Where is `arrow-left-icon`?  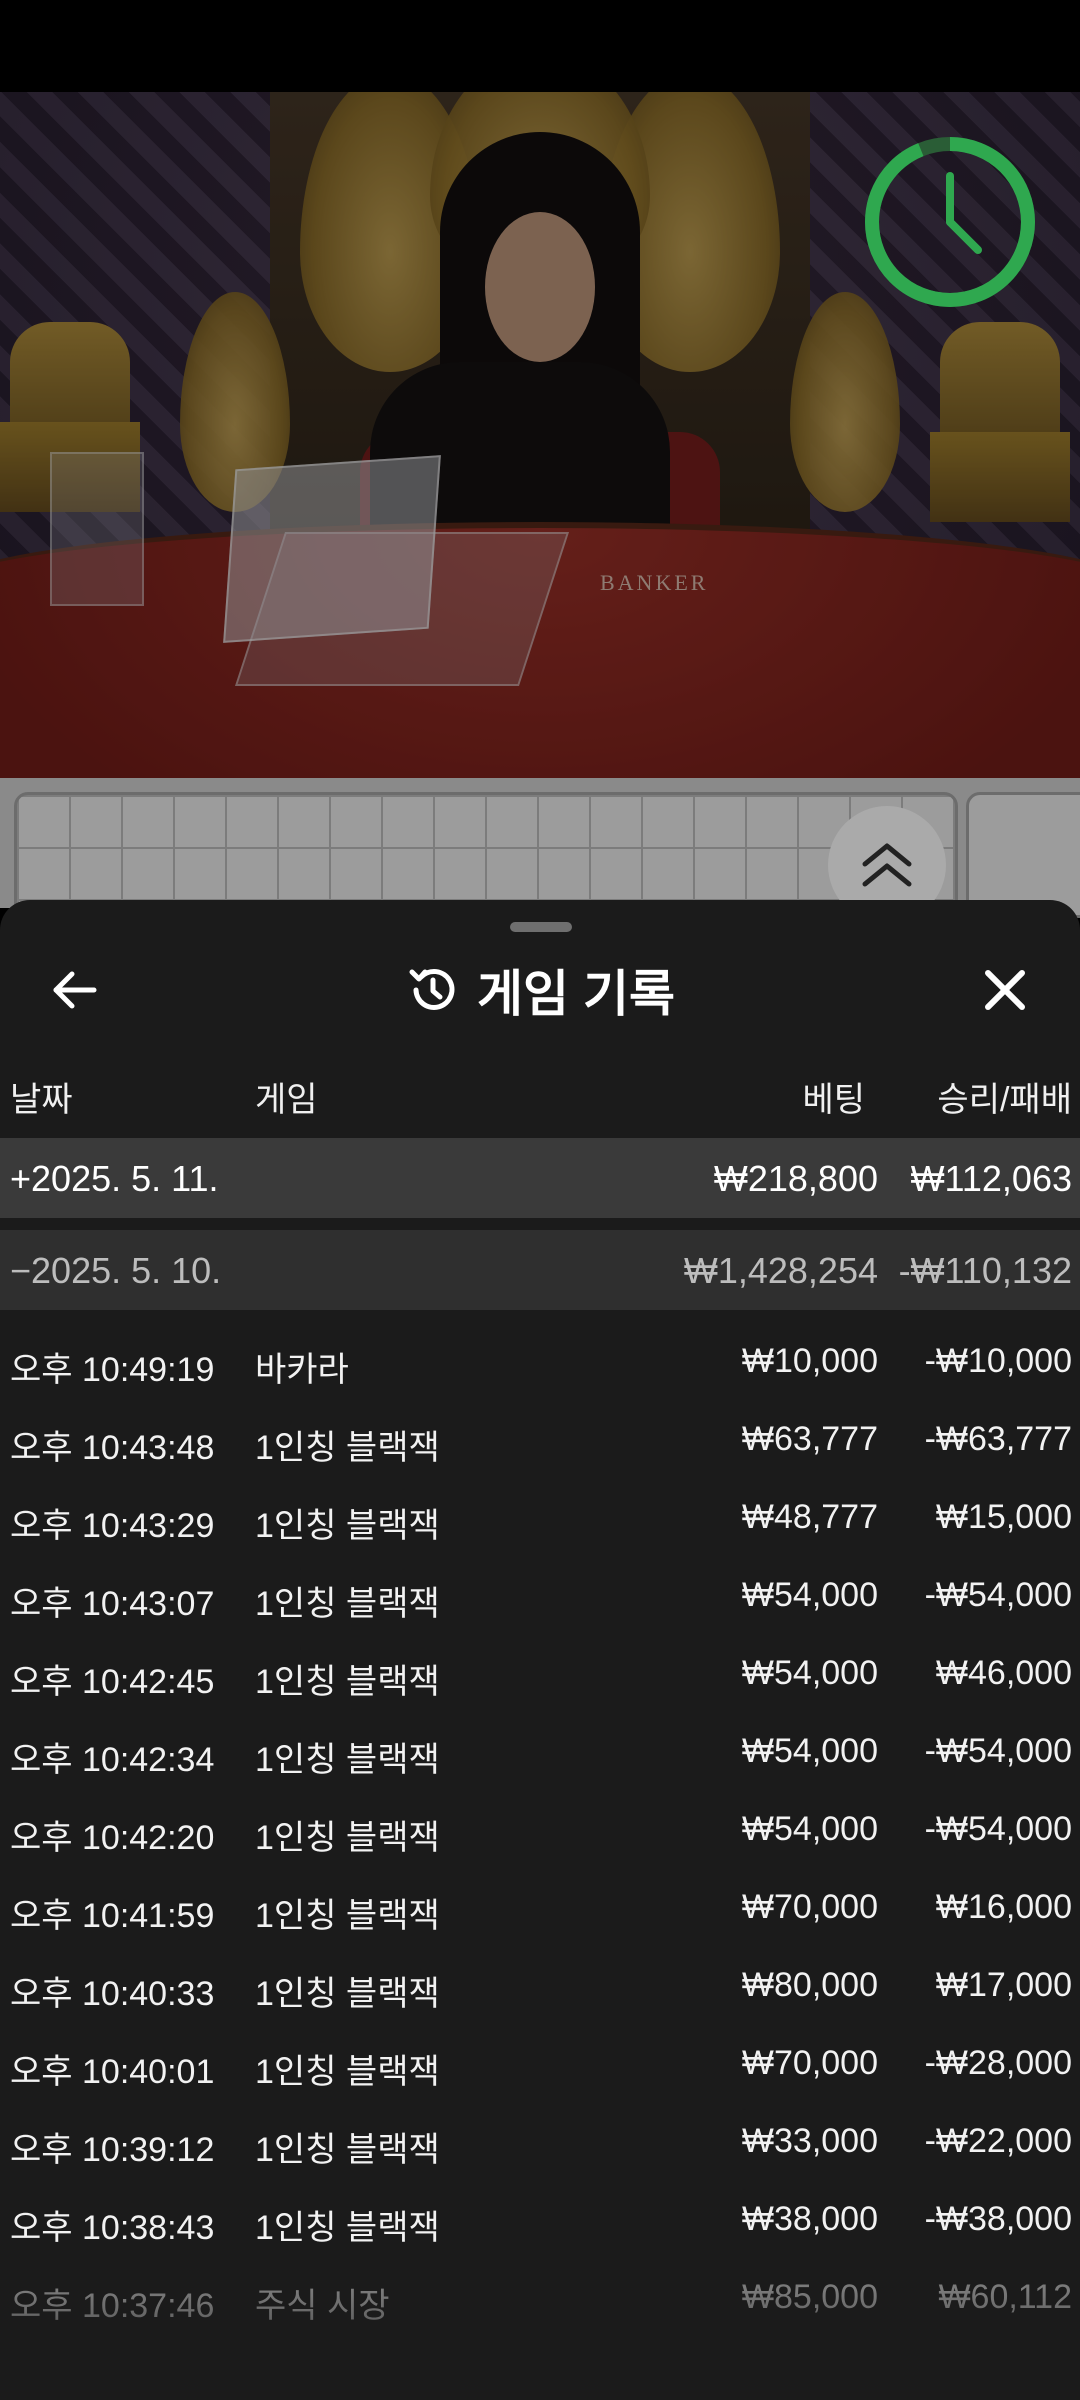 arrow-left-icon is located at coordinates (75, 990).